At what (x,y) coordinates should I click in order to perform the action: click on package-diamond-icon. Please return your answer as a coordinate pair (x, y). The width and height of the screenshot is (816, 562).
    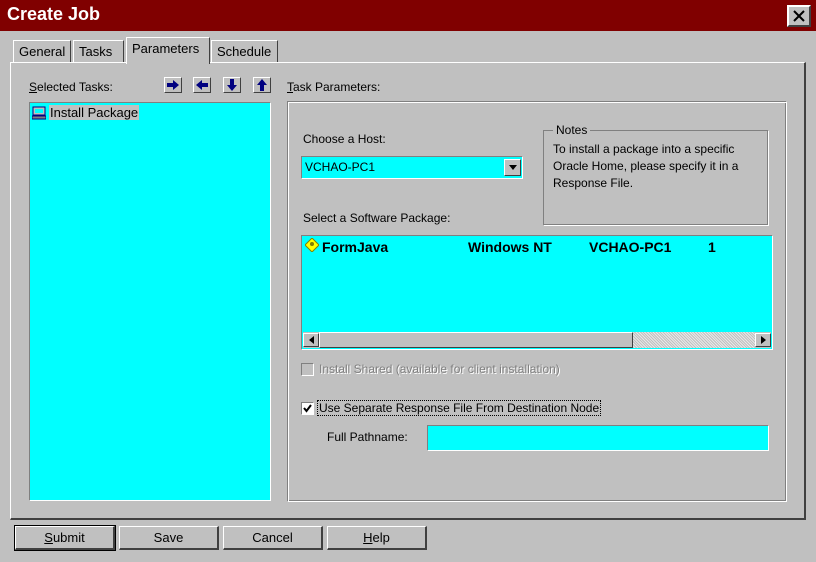
    Looking at the image, I should click on (312, 245).